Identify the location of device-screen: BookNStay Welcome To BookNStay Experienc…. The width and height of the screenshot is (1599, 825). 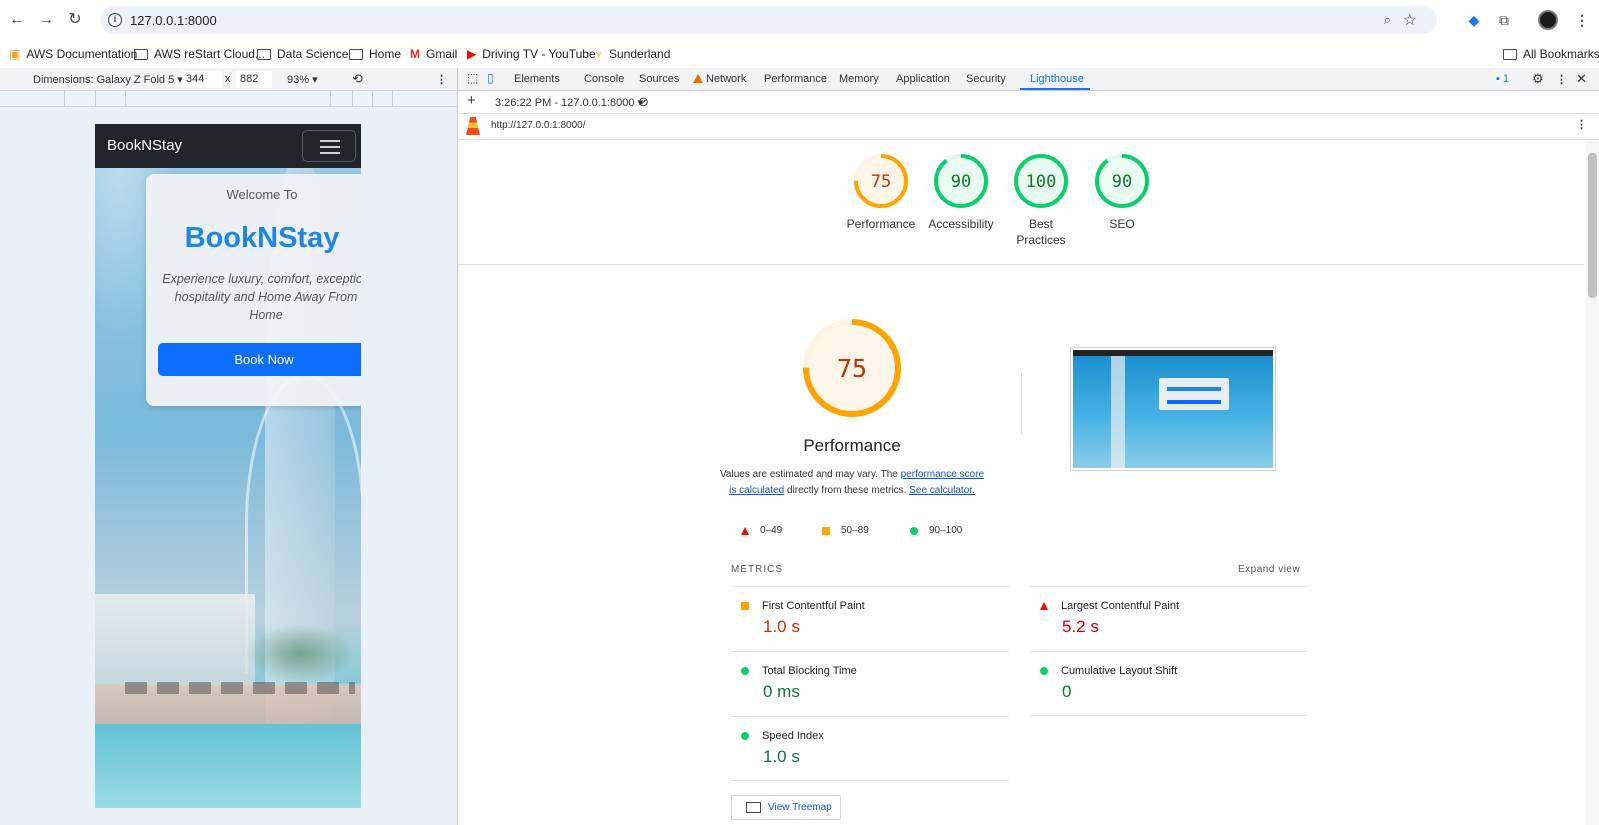
(228, 466).